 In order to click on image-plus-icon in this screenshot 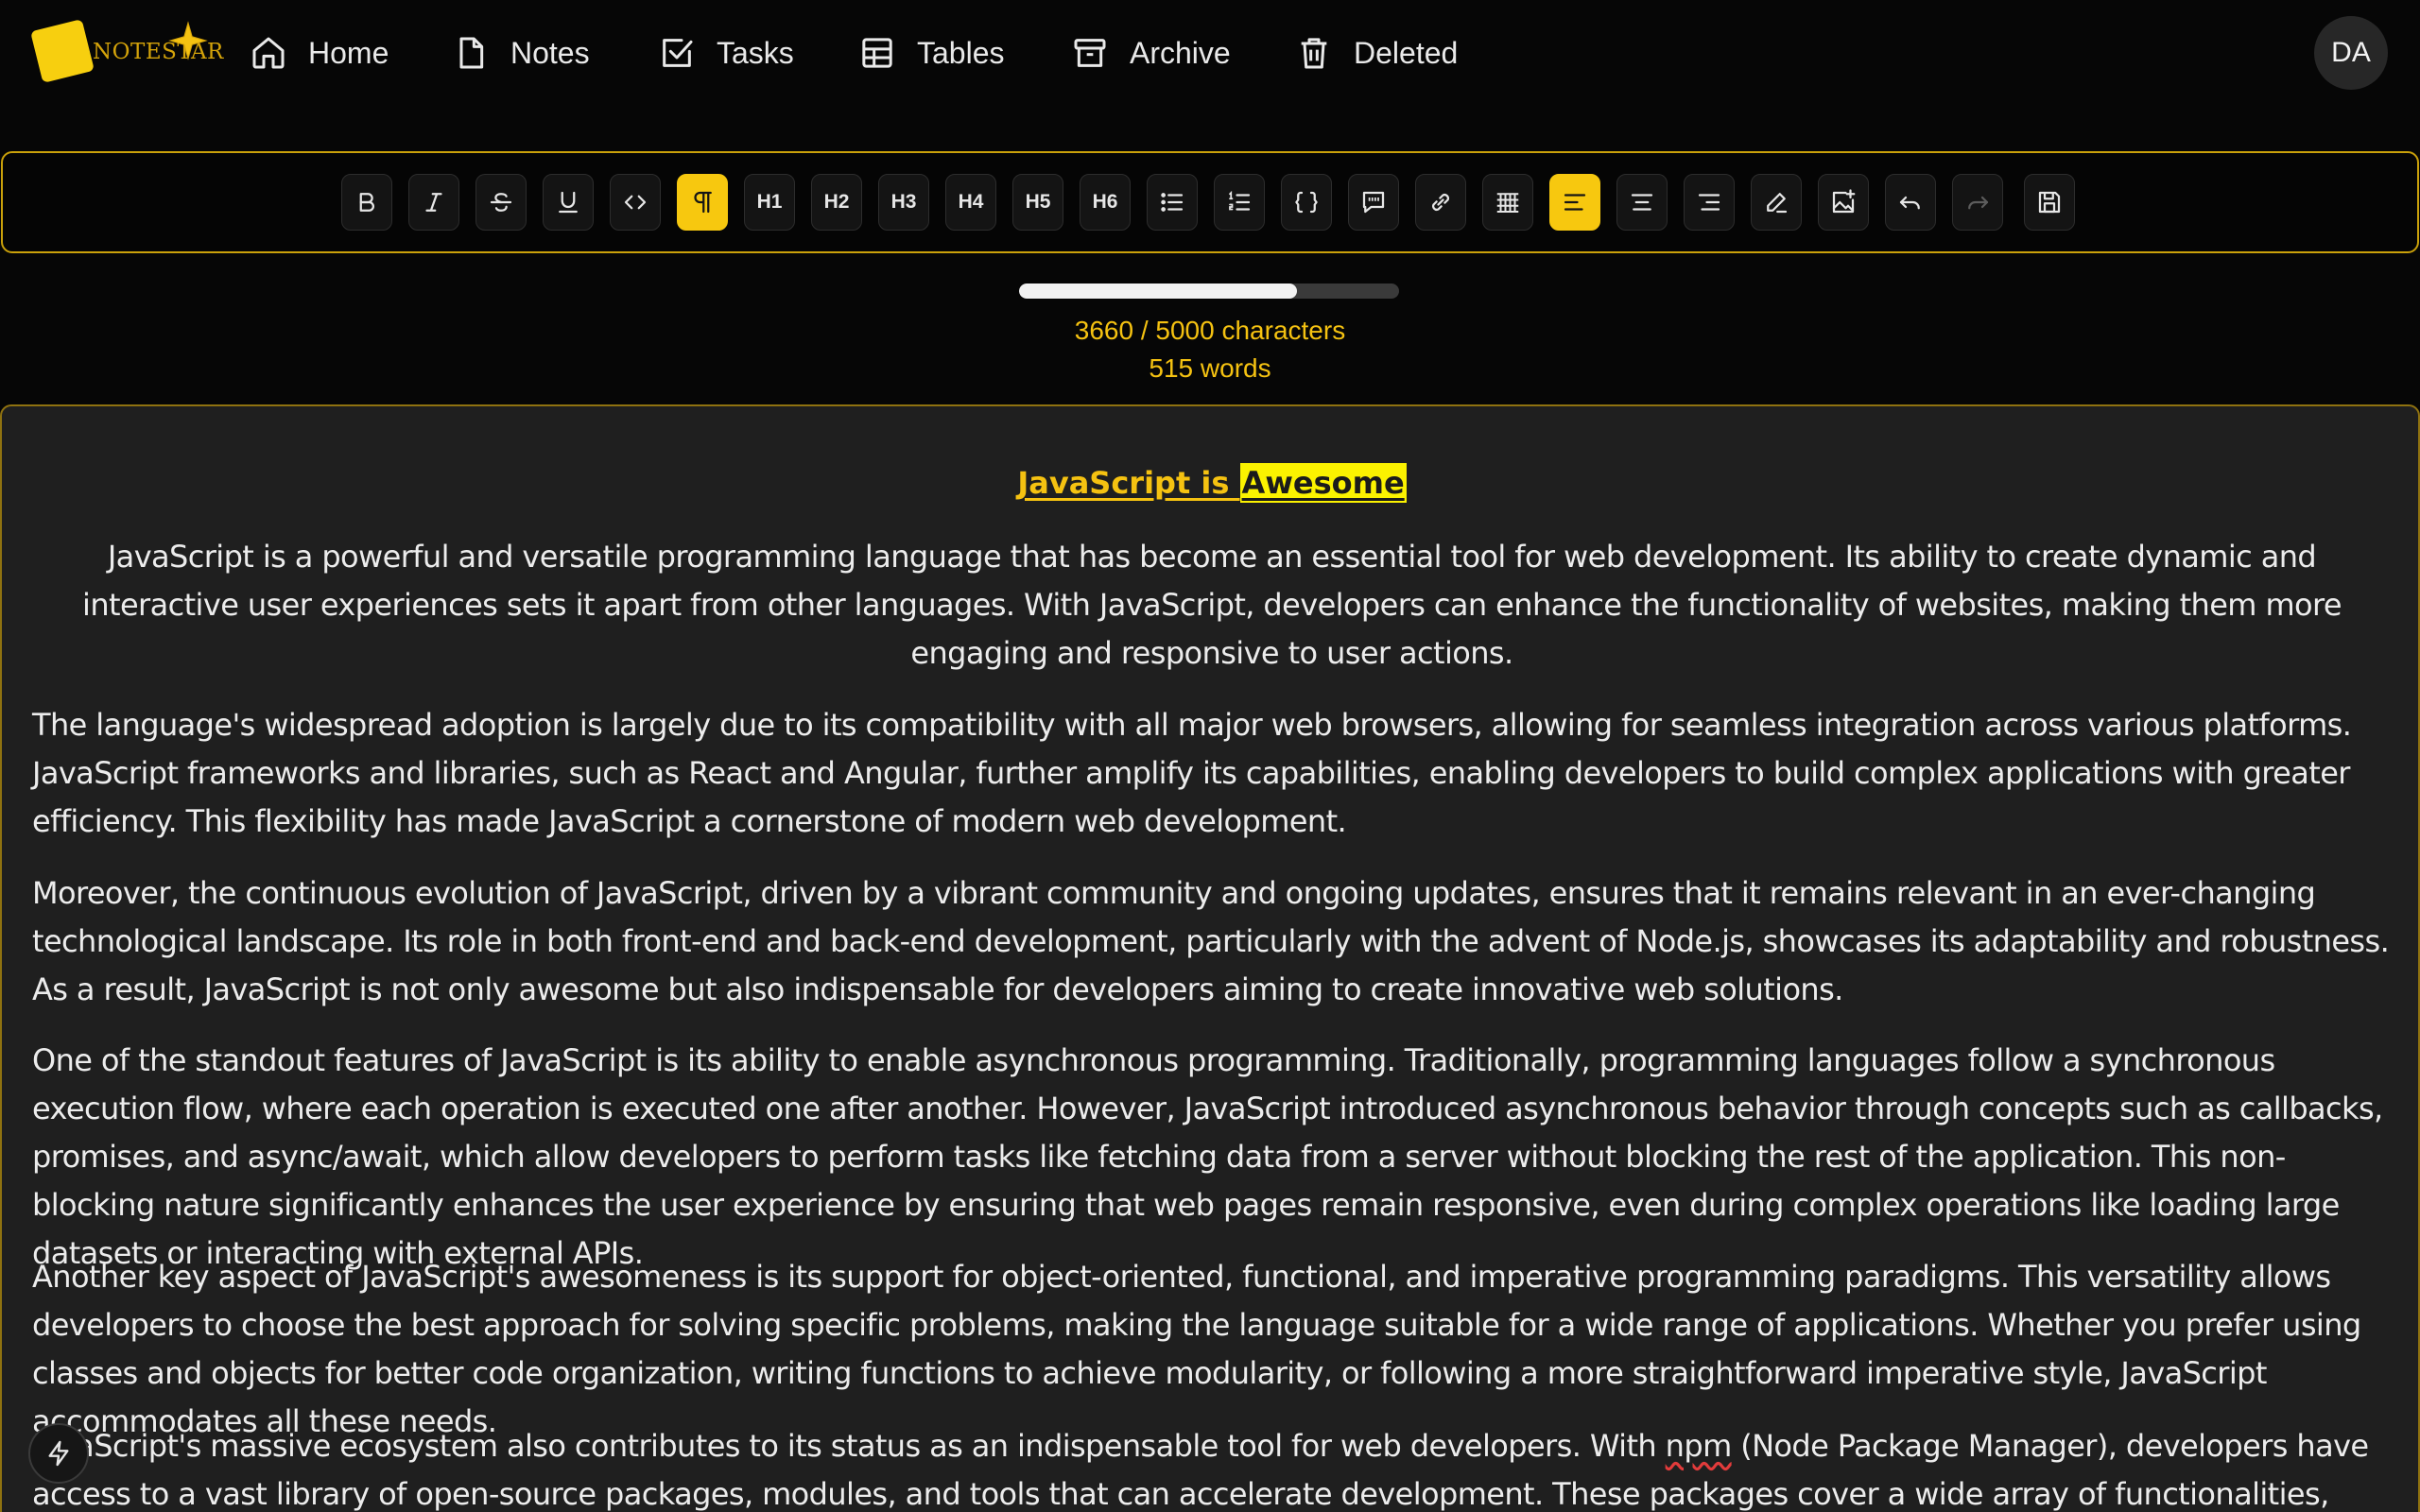, I will do `click(1844, 201)`.